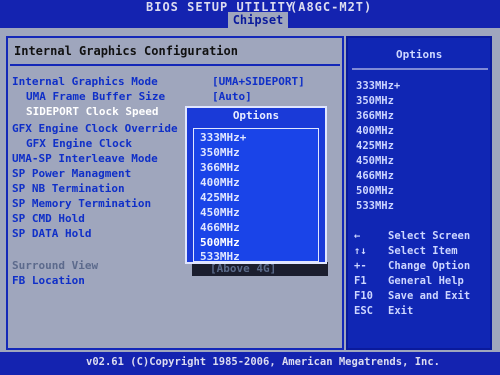 This screenshot has width=500, height=375. Describe the element at coordinates (331, 7) in the screenshot. I see `board-model: (A8GC-M2T)` at that location.